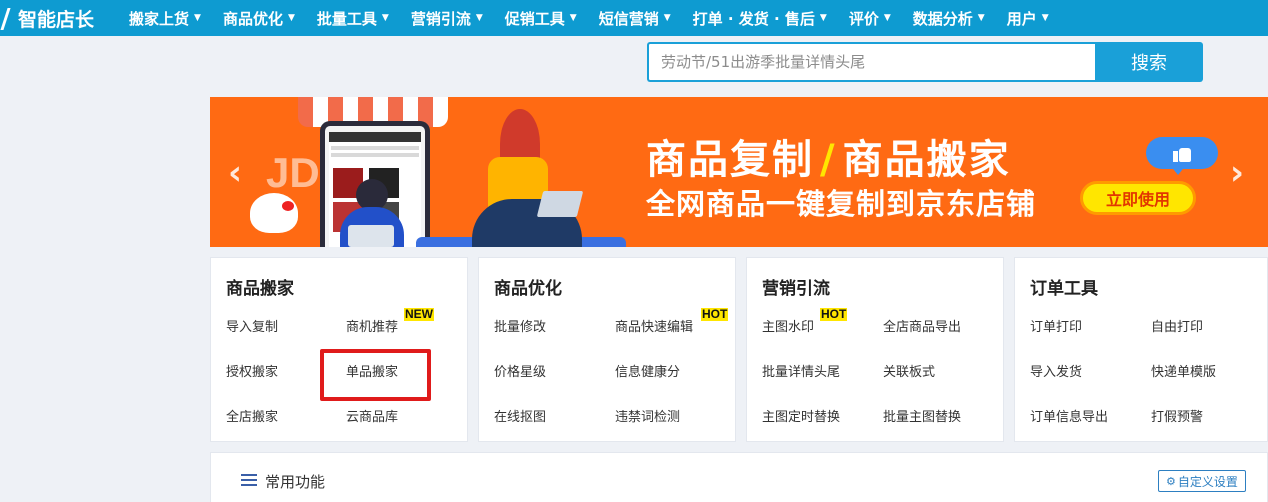  Describe the element at coordinates (949, 18) in the screenshot. I see `nav-item-data-analysis: 数据分析 ▼` at that location.